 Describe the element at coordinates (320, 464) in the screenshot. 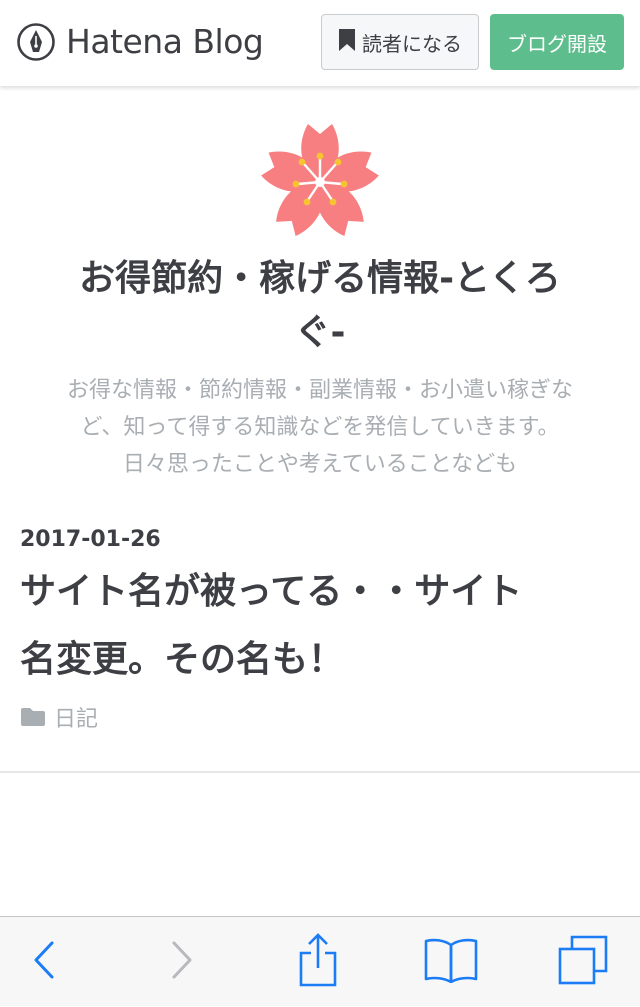

I see `blog-description-line3: 日々思ったことや考えていることなども` at that location.